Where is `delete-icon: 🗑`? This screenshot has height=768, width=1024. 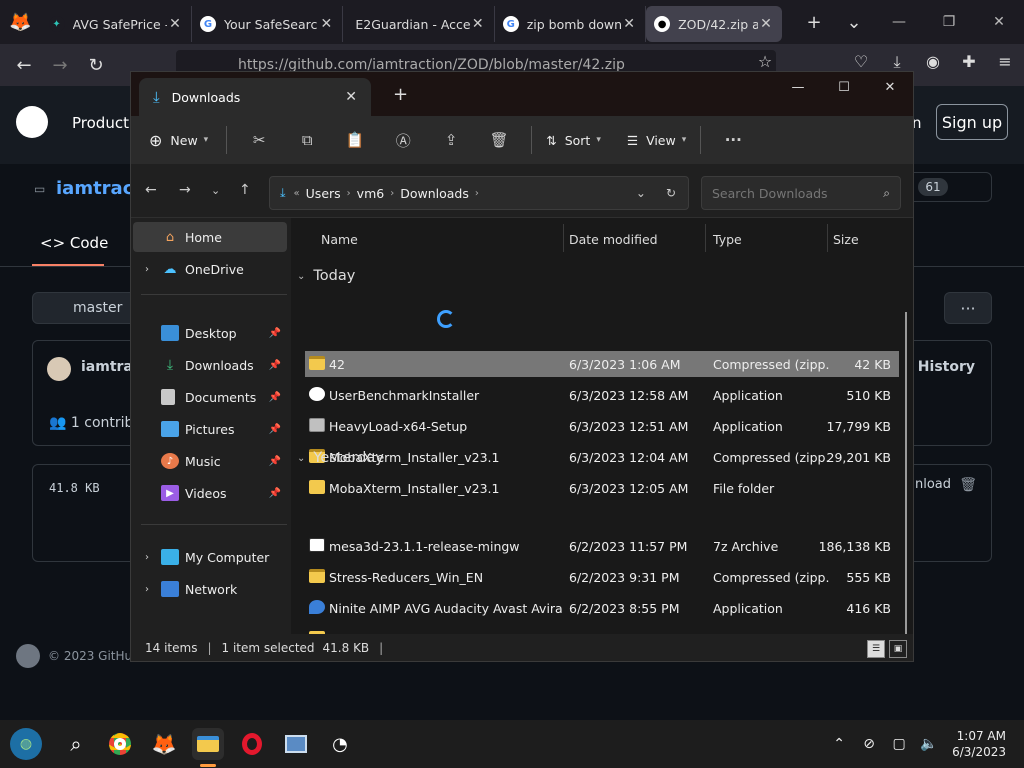 delete-icon: 🗑 is located at coordinates (499, 140).